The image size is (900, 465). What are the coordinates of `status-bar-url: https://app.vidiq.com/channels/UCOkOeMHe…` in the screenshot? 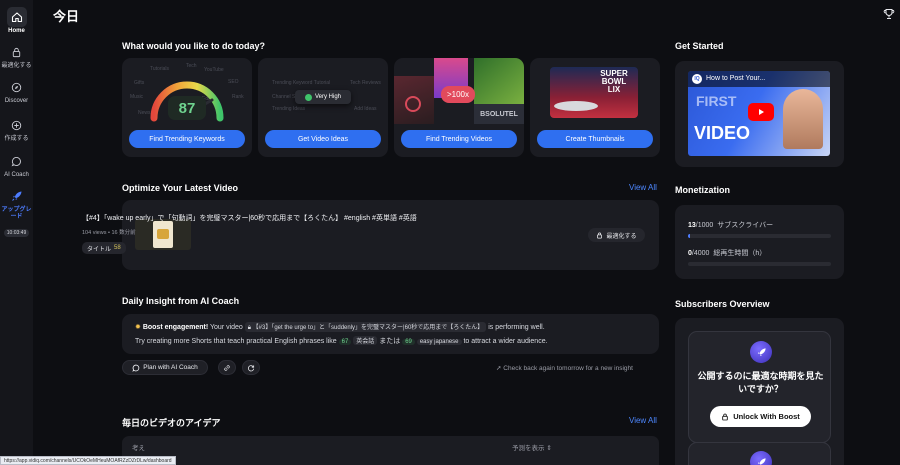 It's located at (88, 460).